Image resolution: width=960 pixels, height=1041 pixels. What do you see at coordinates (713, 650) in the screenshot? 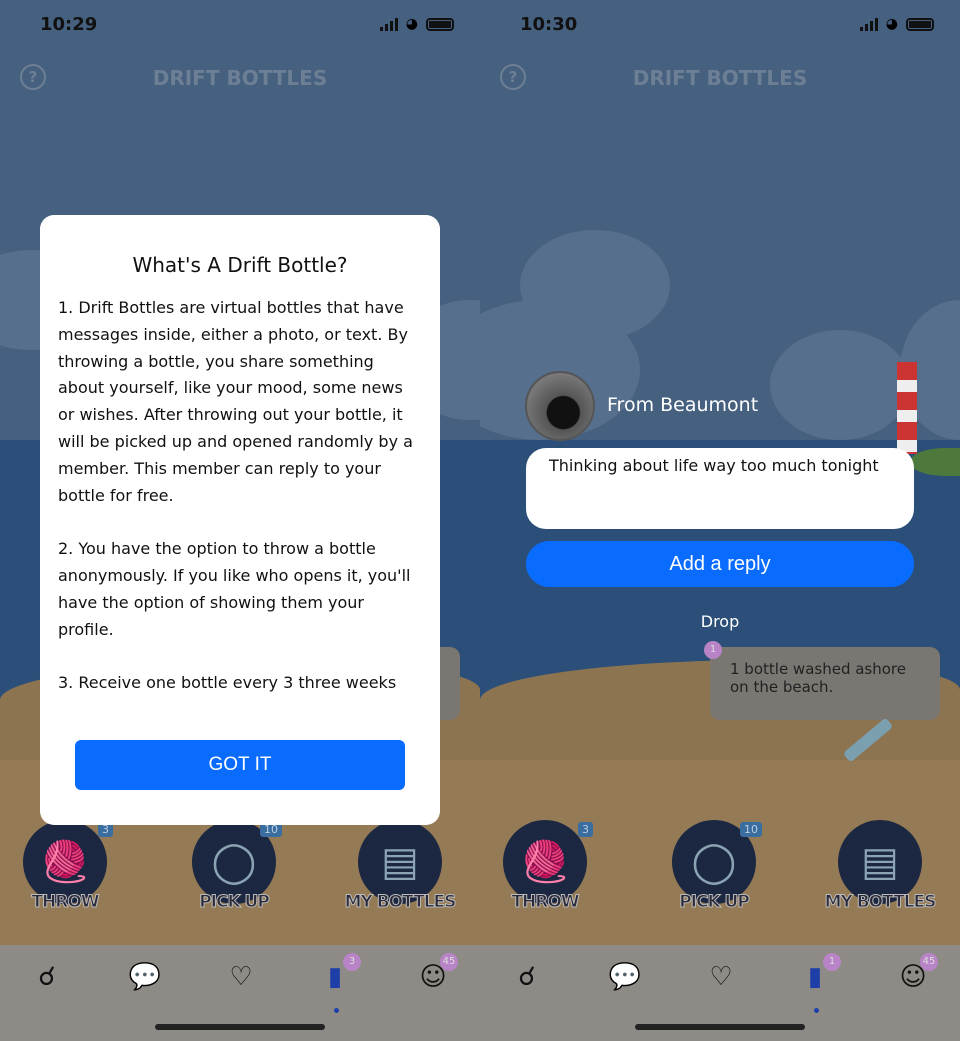
I see `notice-badge: 1` at bounding box center [713, 650].